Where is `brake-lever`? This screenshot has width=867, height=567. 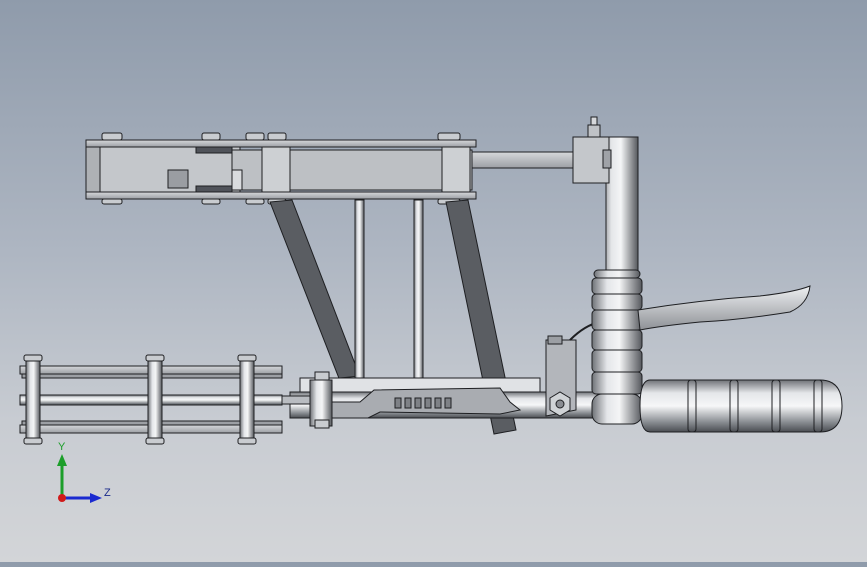 brake-lever is located at coordinates (724, 308).